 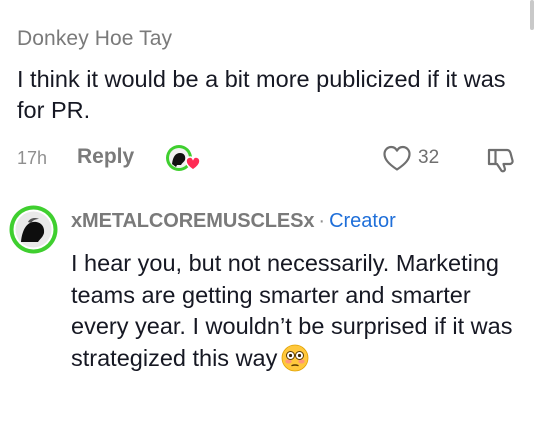 What do you see at coordinates (295, 357) in the screenshot?
I see `flushed-face-emoji-icon` at bounding box center [295, 357].